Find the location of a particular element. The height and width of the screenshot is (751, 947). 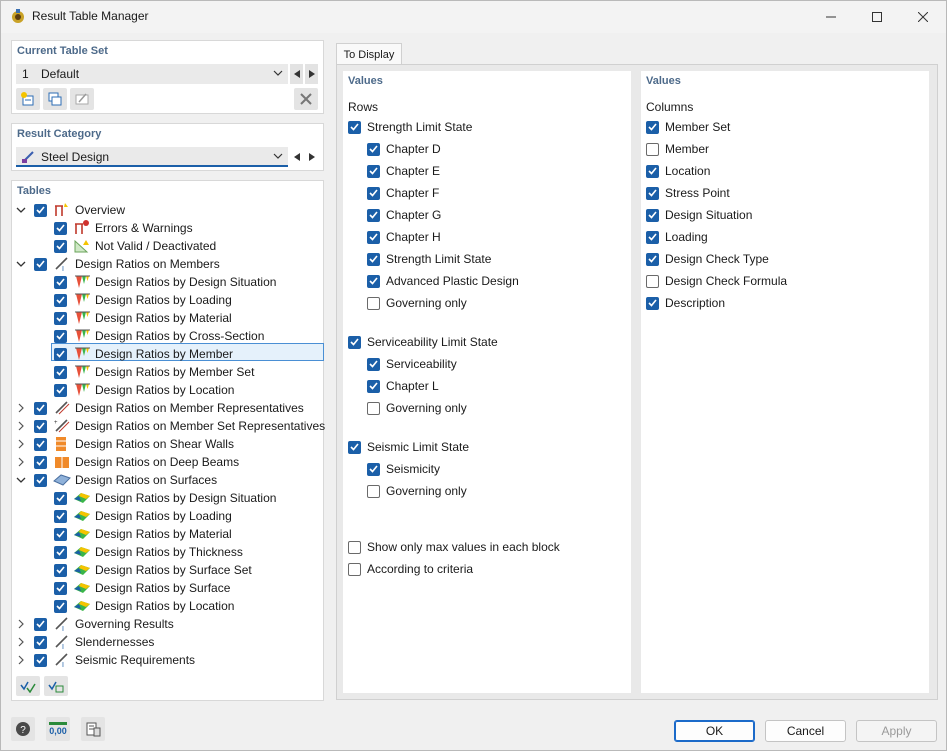

close-button is located at coordinates (923, 17).